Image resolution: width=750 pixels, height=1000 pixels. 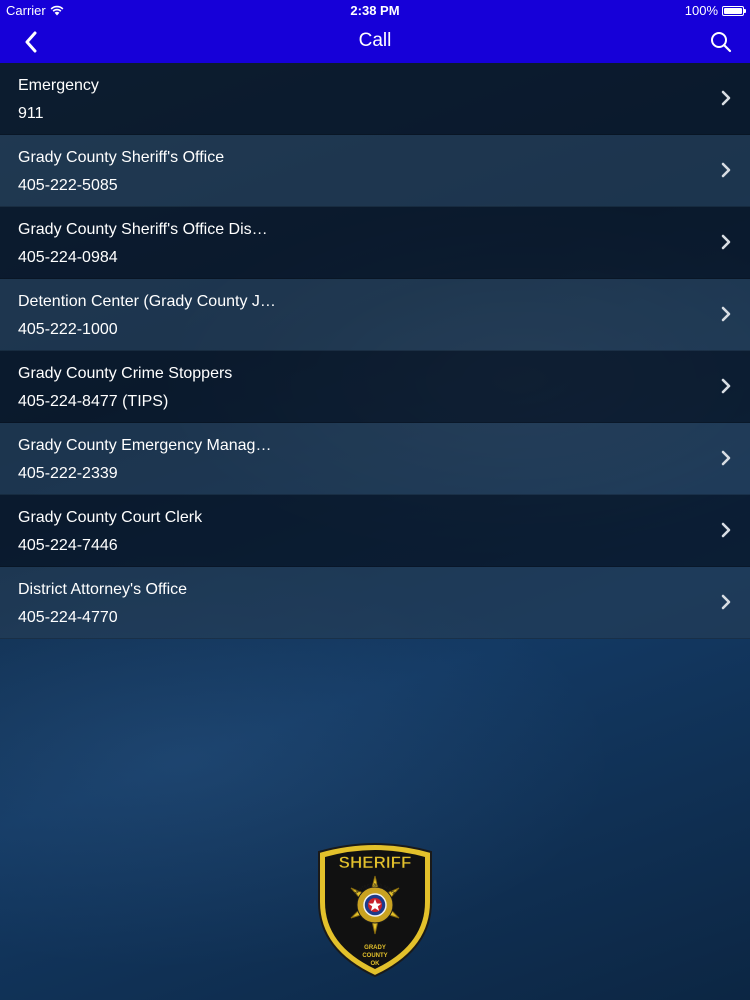 I want to click on contact-phone: 405-222-2339, so click(x=68, y=473).